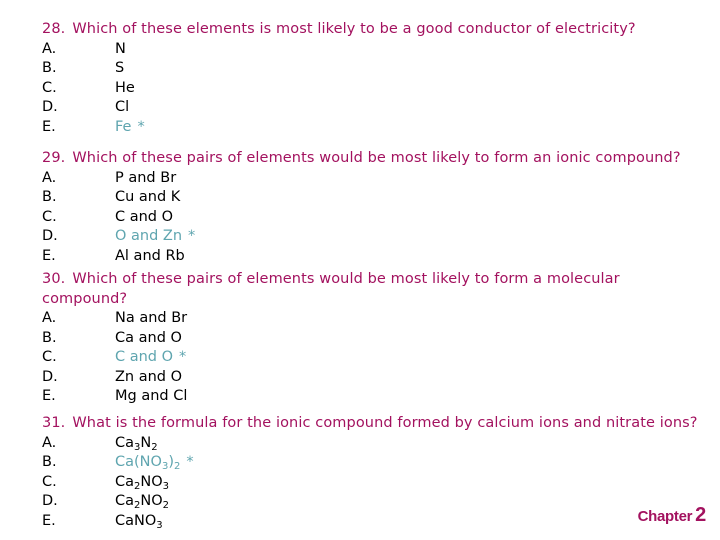 The image size is (720, 540). I want to click on option-a: A. Ca3N2, so click(377, 444).